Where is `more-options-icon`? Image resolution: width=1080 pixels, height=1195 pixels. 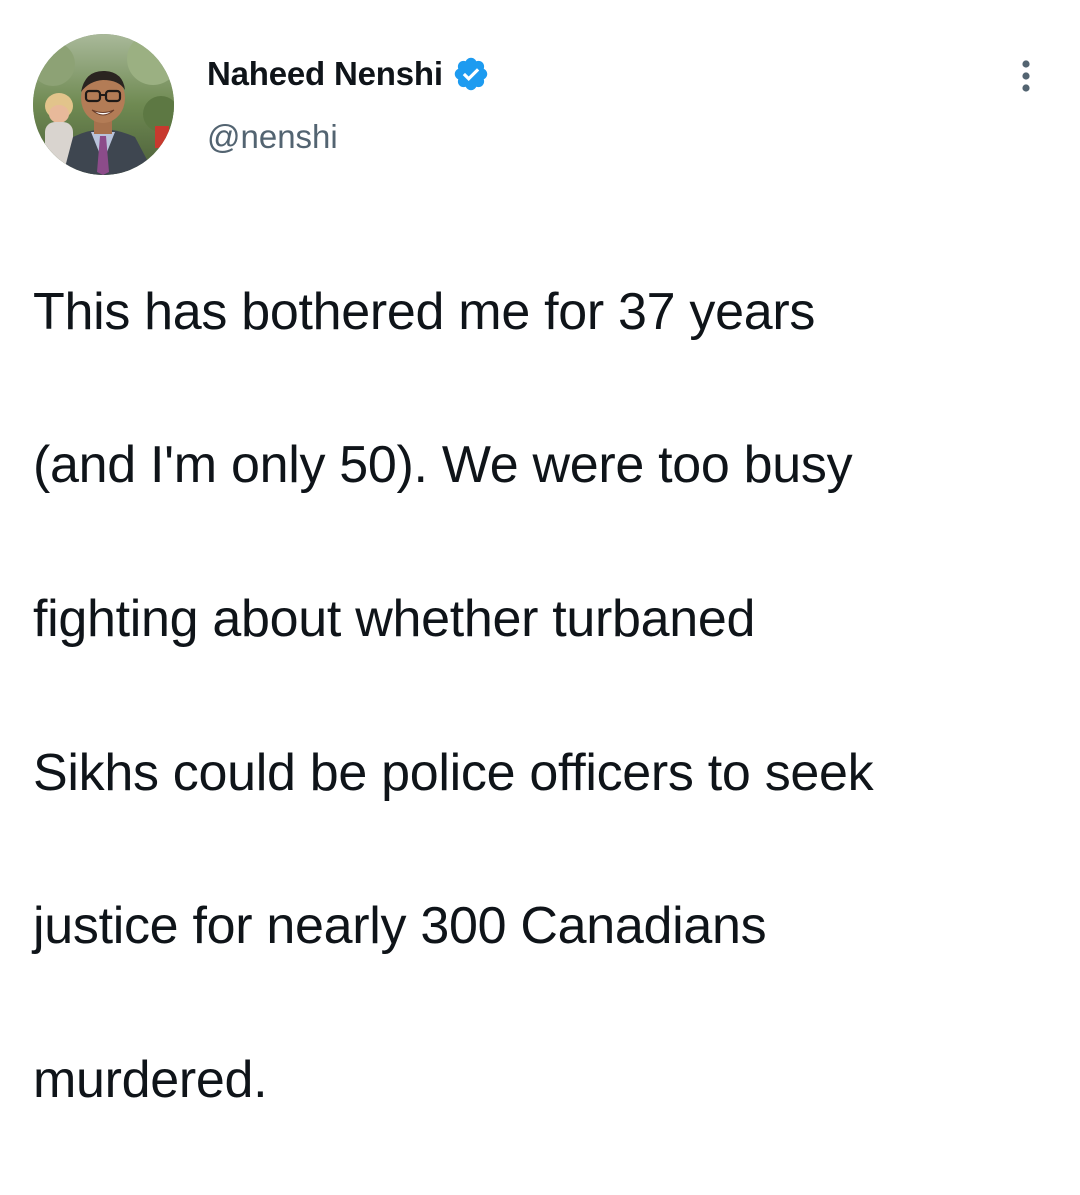 more-options-icon is located at coordinates (1026, 76).